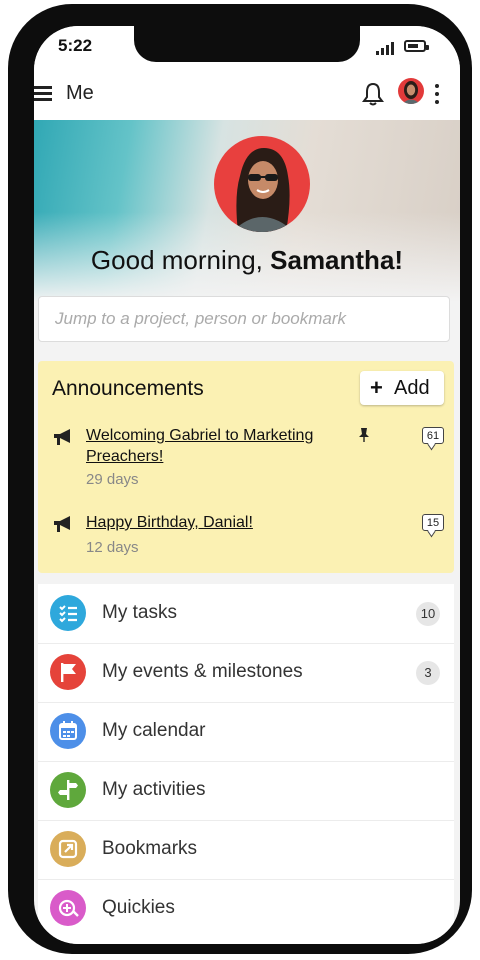 This screenshot has width=480, height=960. Describe the element at coordinates (180, 260) in the screenshot. I see `greeting-prefix: Good morning,` at that location.